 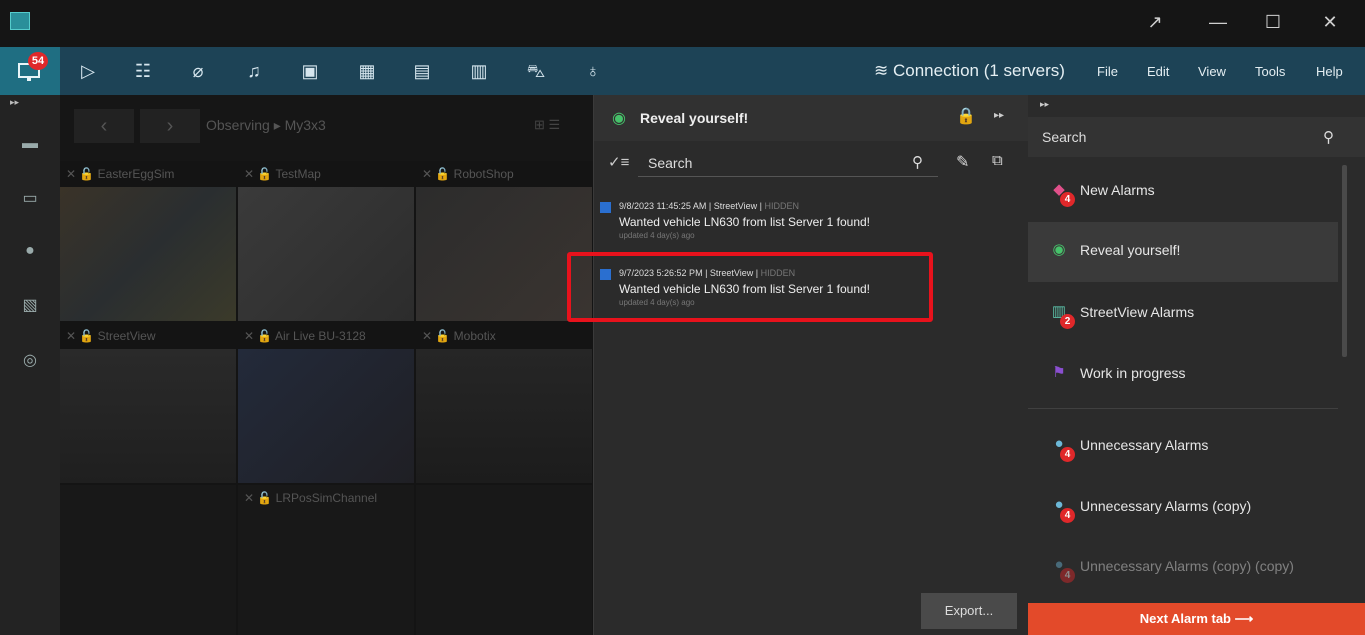 I want to click on eye-icon: ◉, so click(x=619, y=118).